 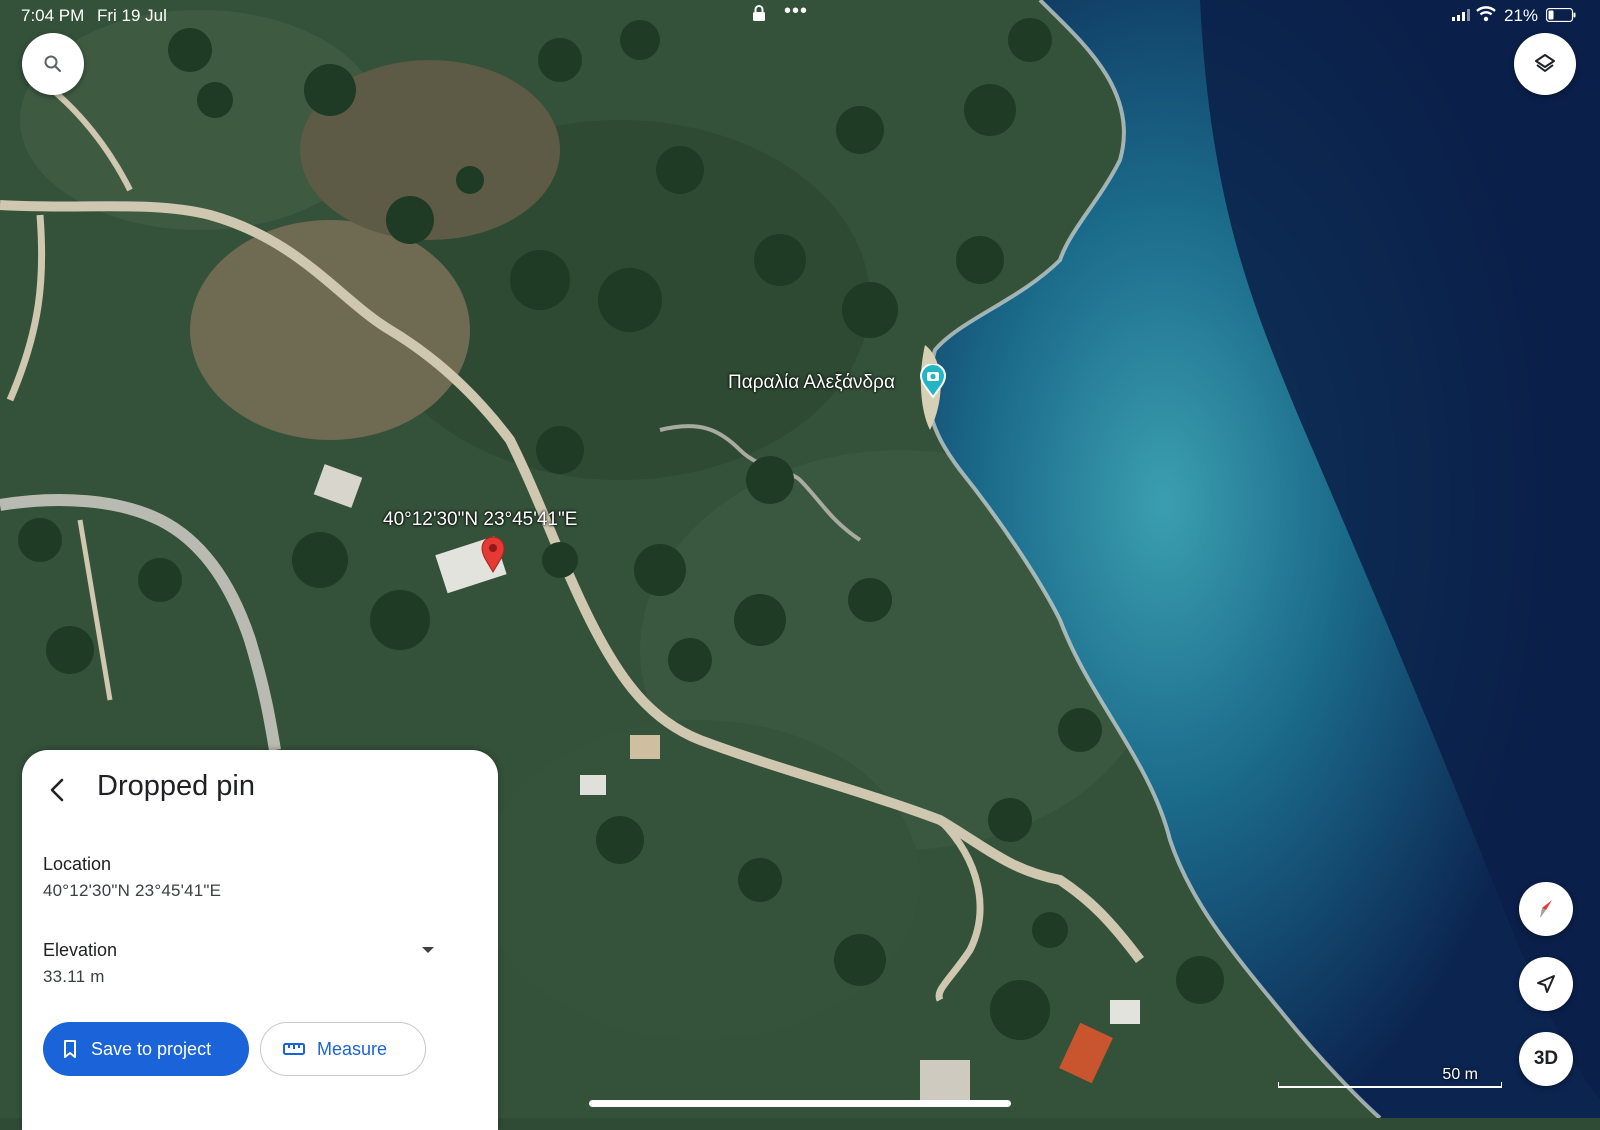 I want to click on ruler-icon, so click(x=294, y=1049).